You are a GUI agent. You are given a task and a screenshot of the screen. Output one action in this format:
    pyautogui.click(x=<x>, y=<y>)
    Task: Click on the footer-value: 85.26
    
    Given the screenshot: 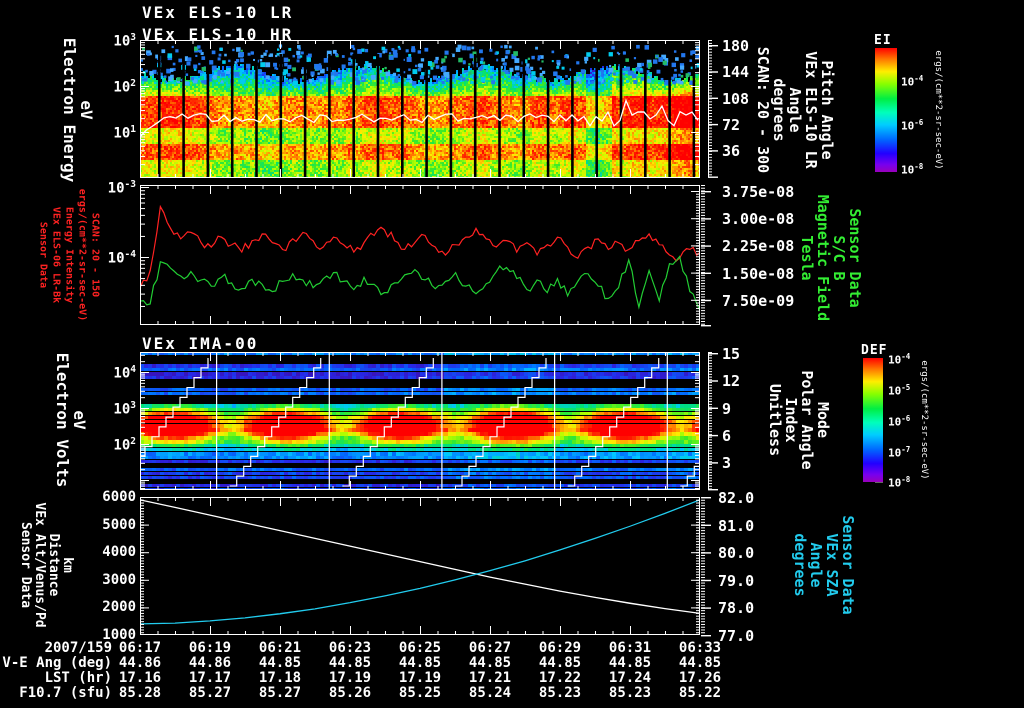 What is the action you would take?
    pyautogui.click(x=350, y=693)
    